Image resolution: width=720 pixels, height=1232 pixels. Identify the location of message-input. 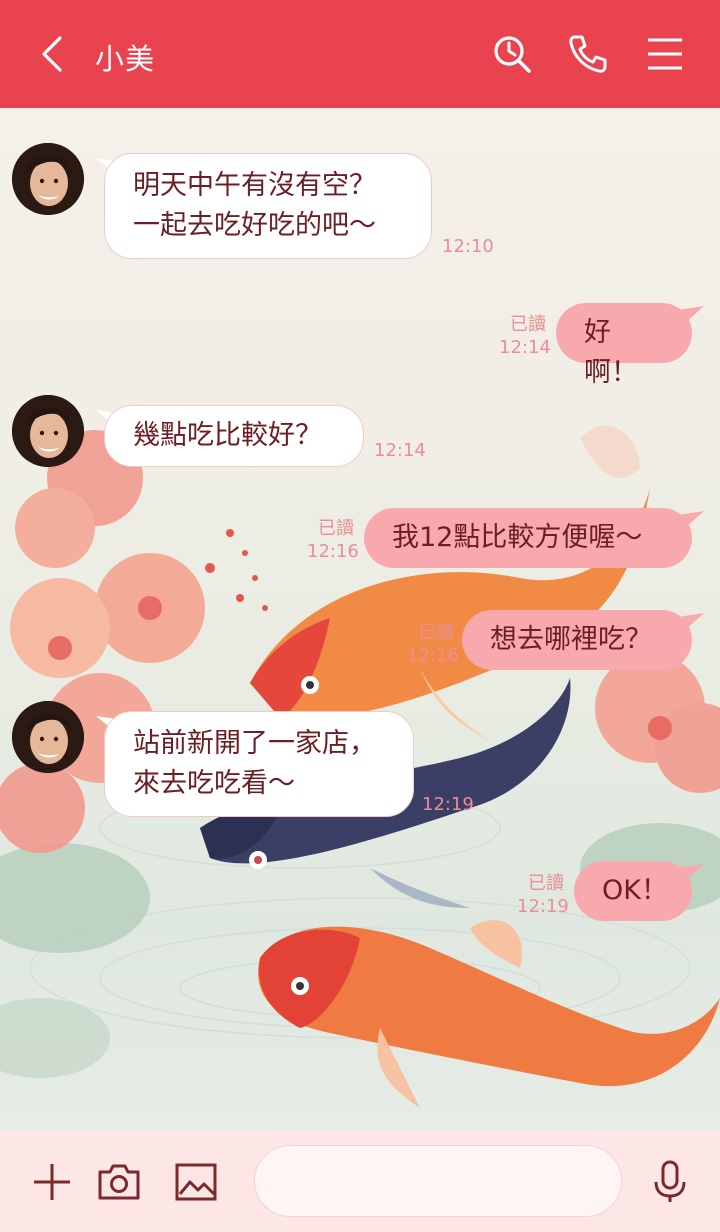
(438, 1181).